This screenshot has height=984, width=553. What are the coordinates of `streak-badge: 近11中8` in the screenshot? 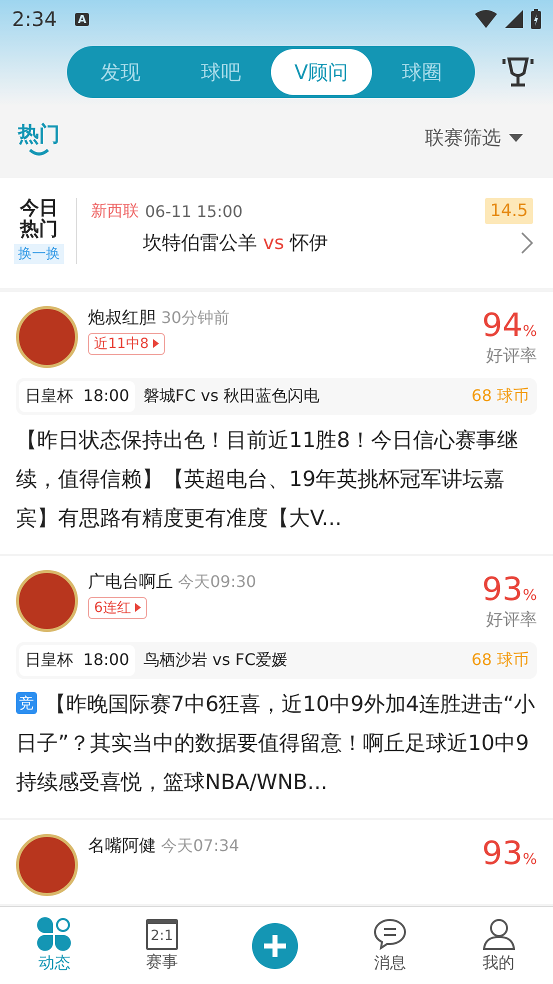 It's located at (126, 343).